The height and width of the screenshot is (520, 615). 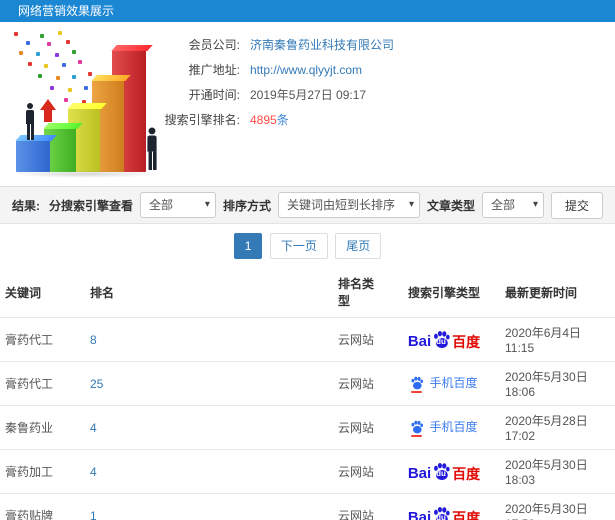 I want to click on company-label: 会员公司:, so click(x=214, y=45).